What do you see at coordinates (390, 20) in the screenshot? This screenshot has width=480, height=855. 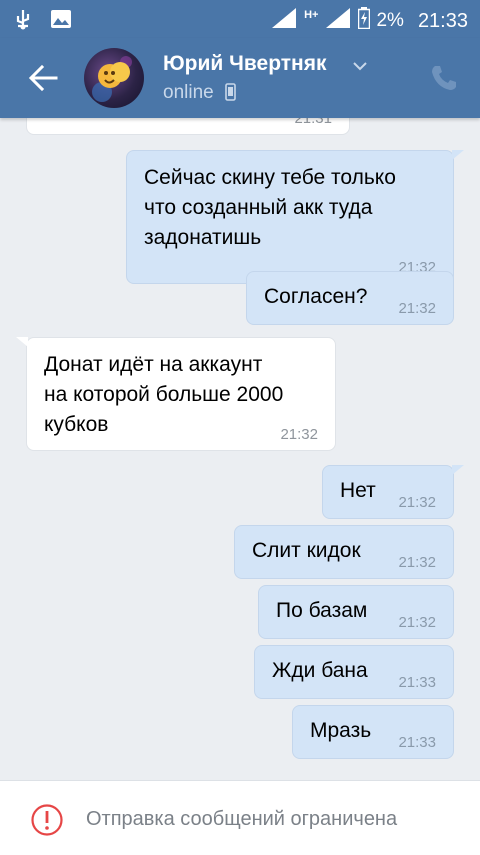 I see `battery-percent: 2%` at bounding box center [390, 20].